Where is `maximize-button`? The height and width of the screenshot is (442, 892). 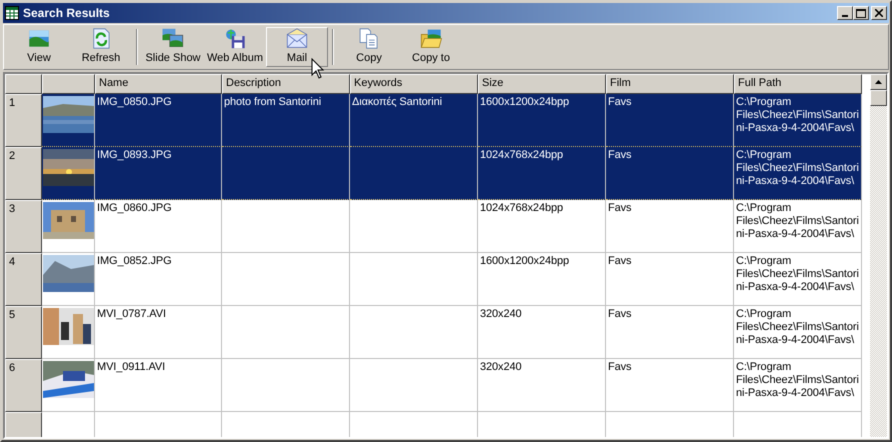 maximize-button is located at coordinates (861, 13).